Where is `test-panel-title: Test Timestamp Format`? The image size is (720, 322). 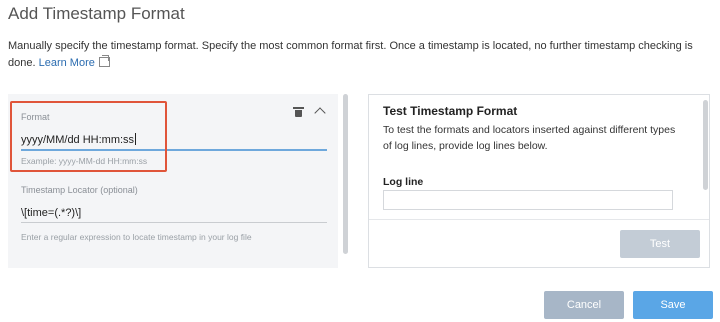
test-panel-title: Test Timestamp Format is located at coordinates (450, 111).